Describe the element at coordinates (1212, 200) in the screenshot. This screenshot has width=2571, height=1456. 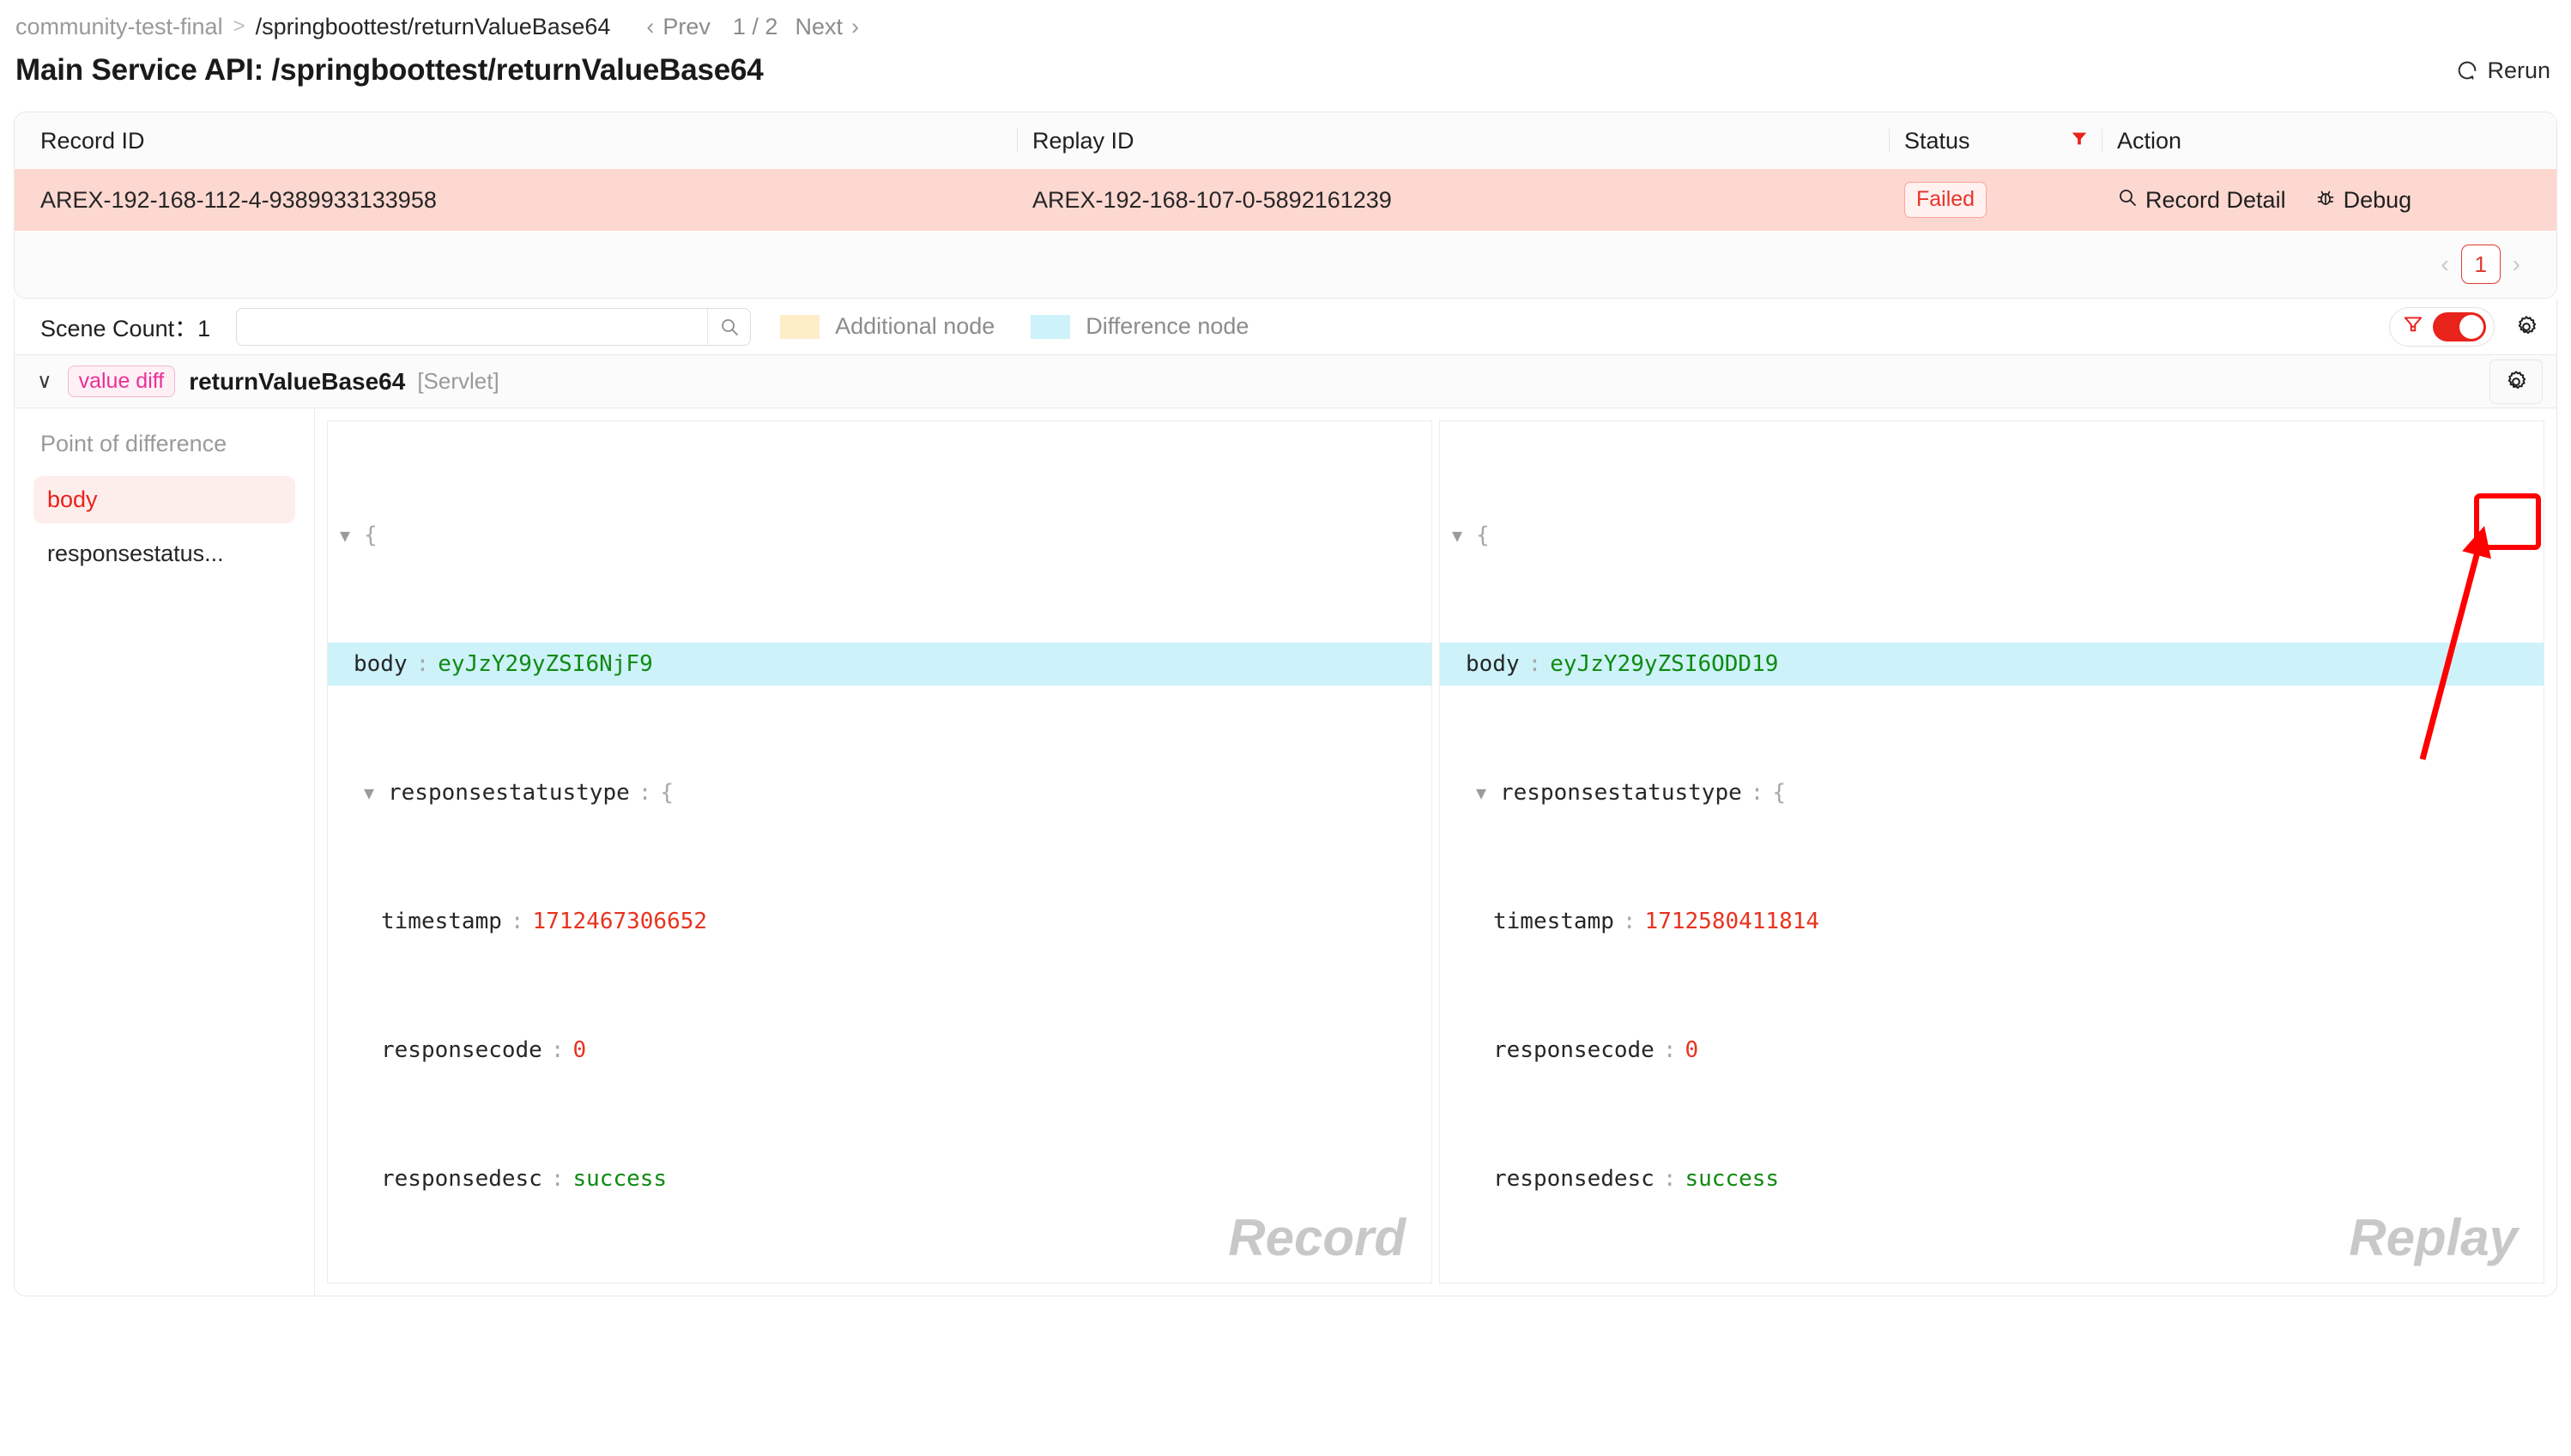
I see `replay-id-value: AREX-192-168-107-0-5892161239` at that location.